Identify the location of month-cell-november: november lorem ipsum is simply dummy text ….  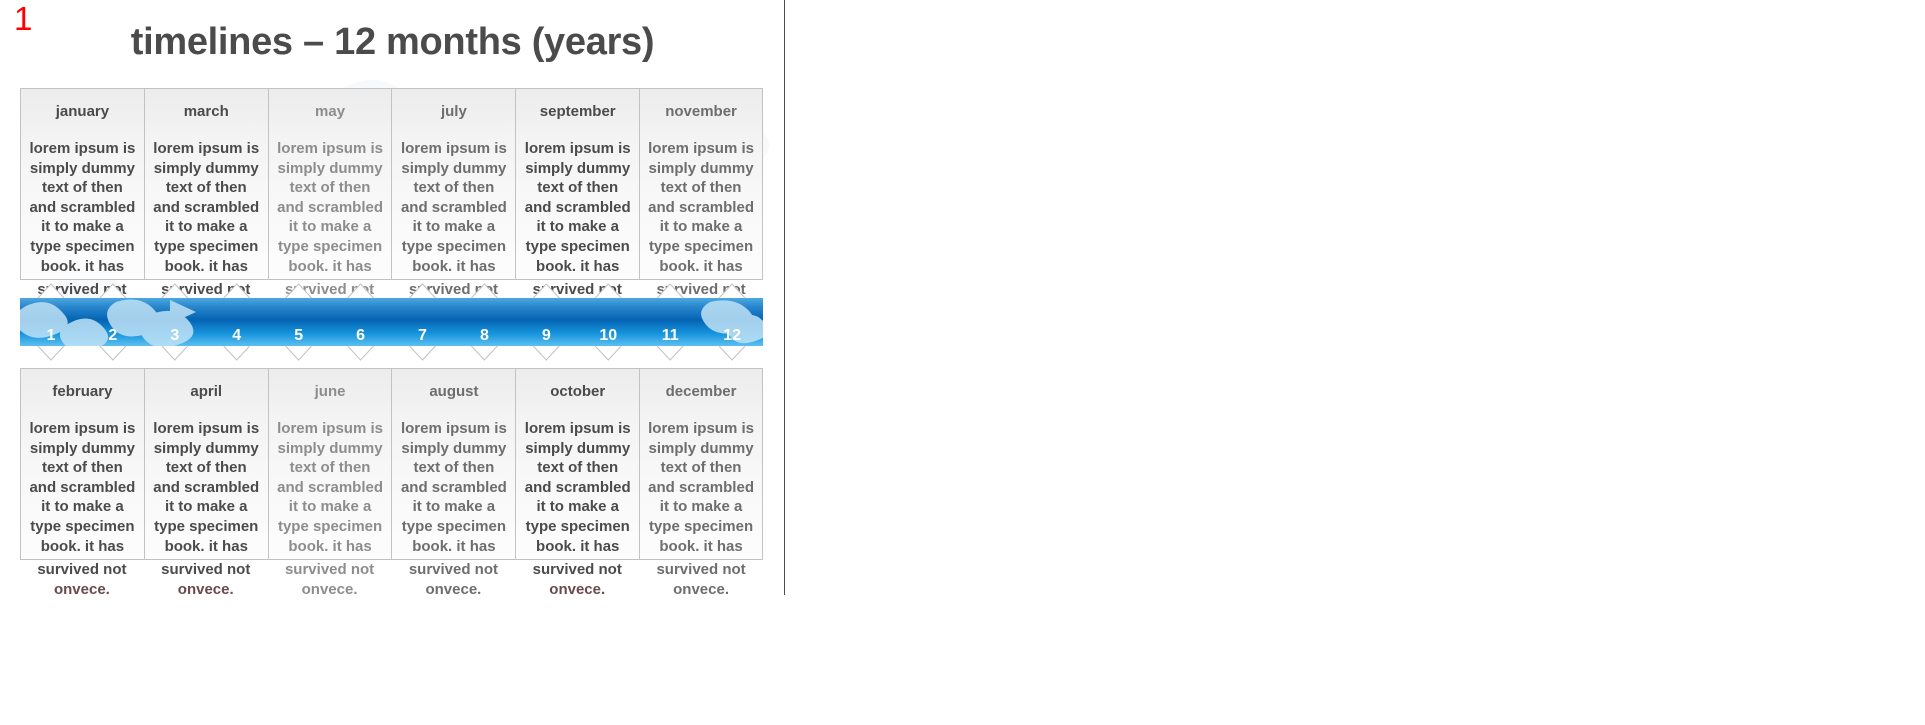
(701, 184).